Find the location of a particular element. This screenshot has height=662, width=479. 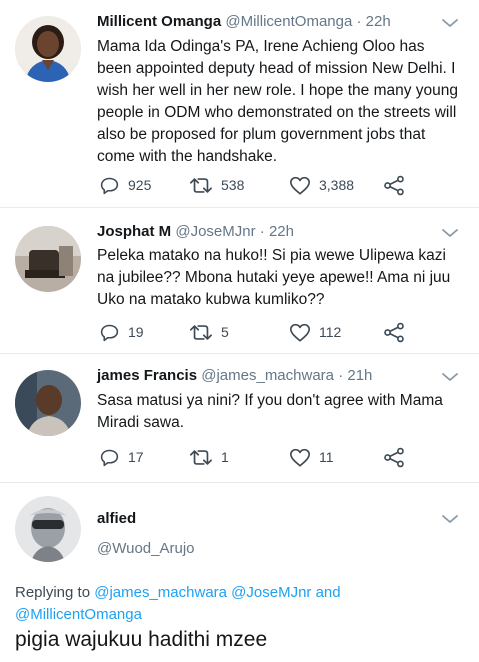

tweet-header: alfied is located at coordinates (116, 518).